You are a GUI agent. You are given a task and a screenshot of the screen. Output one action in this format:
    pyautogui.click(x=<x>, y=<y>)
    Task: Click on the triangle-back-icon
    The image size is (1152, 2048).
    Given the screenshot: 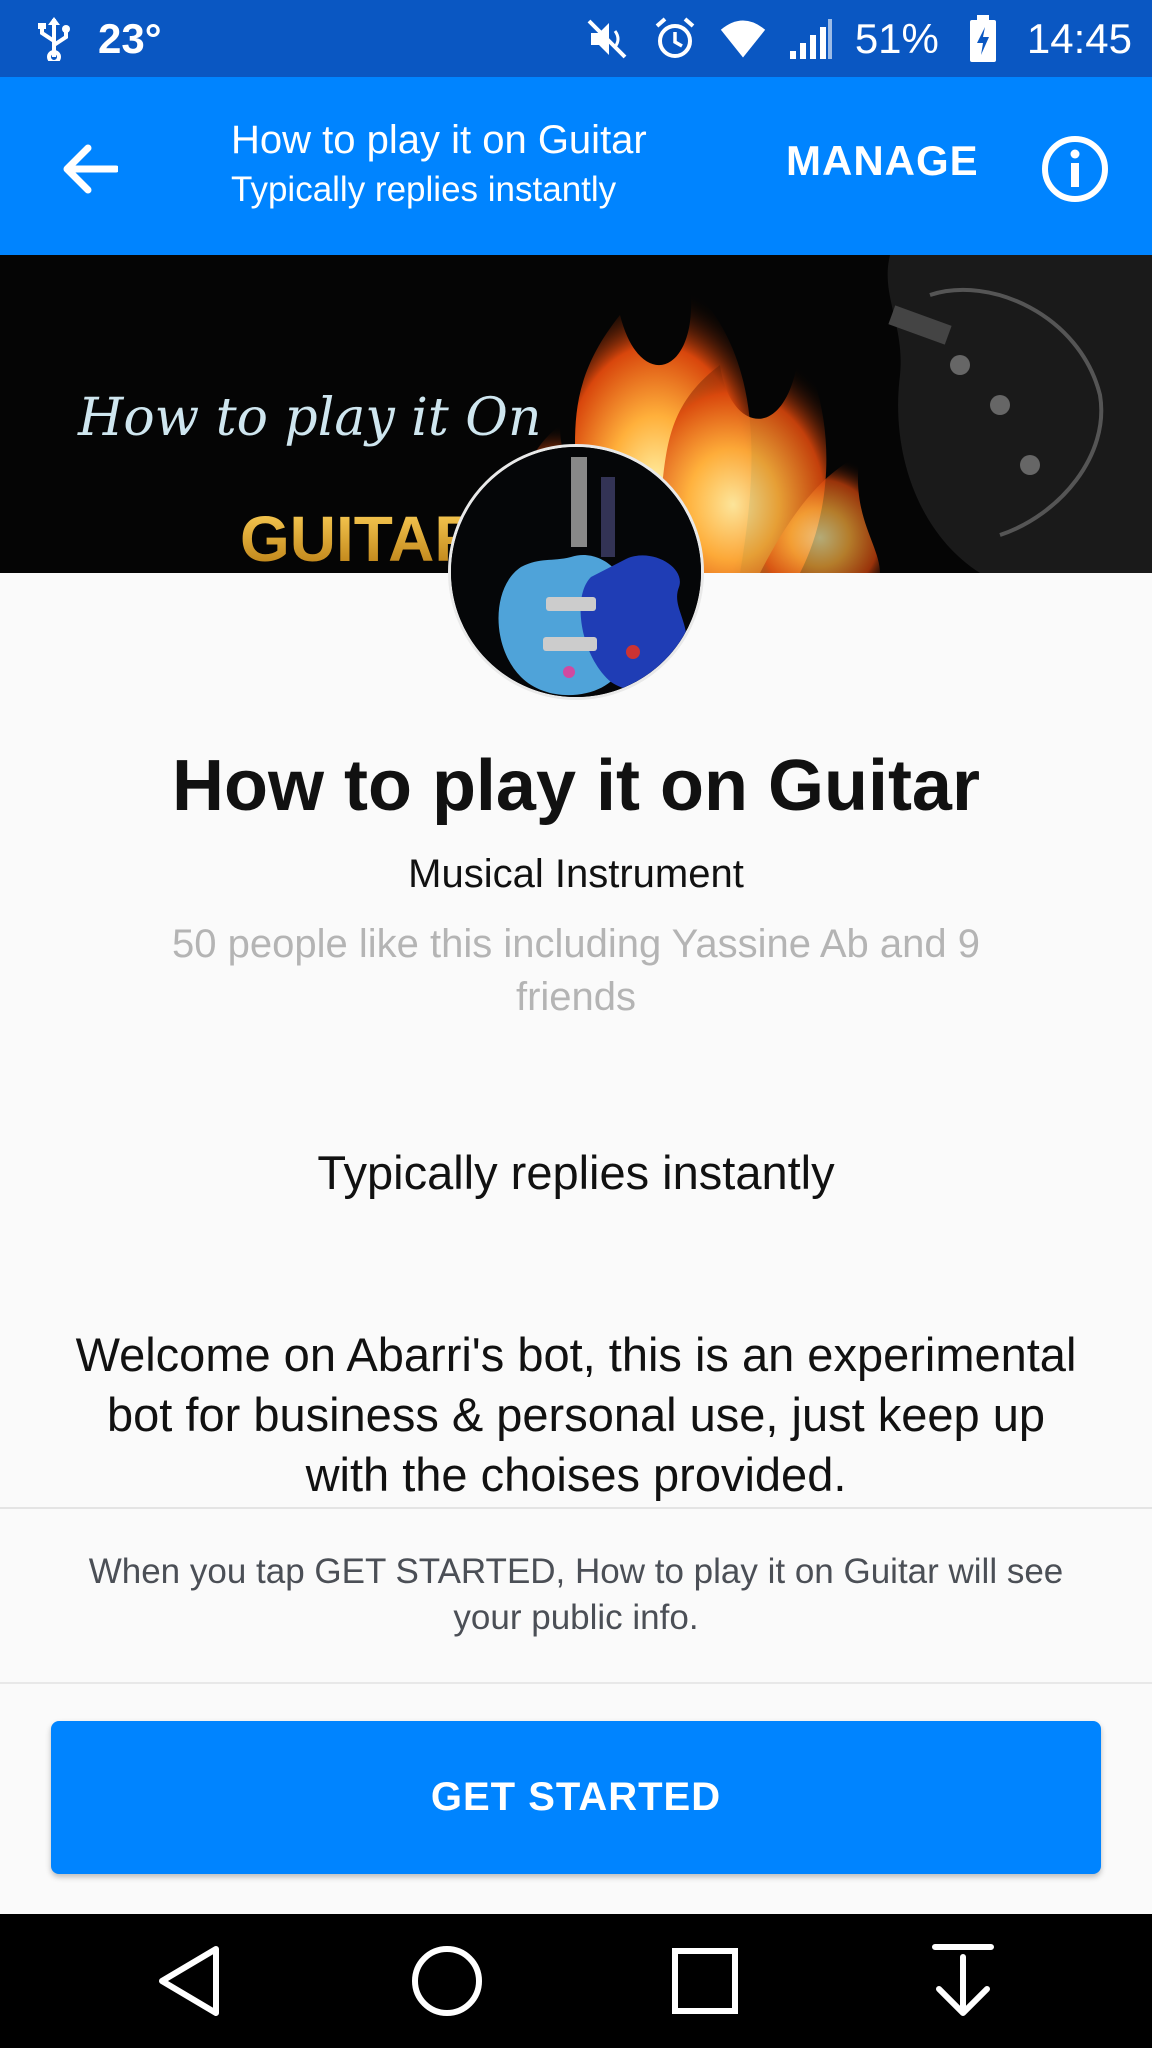 What is the action you would take?
    pyautogui.click(x=189, y=1981)
    